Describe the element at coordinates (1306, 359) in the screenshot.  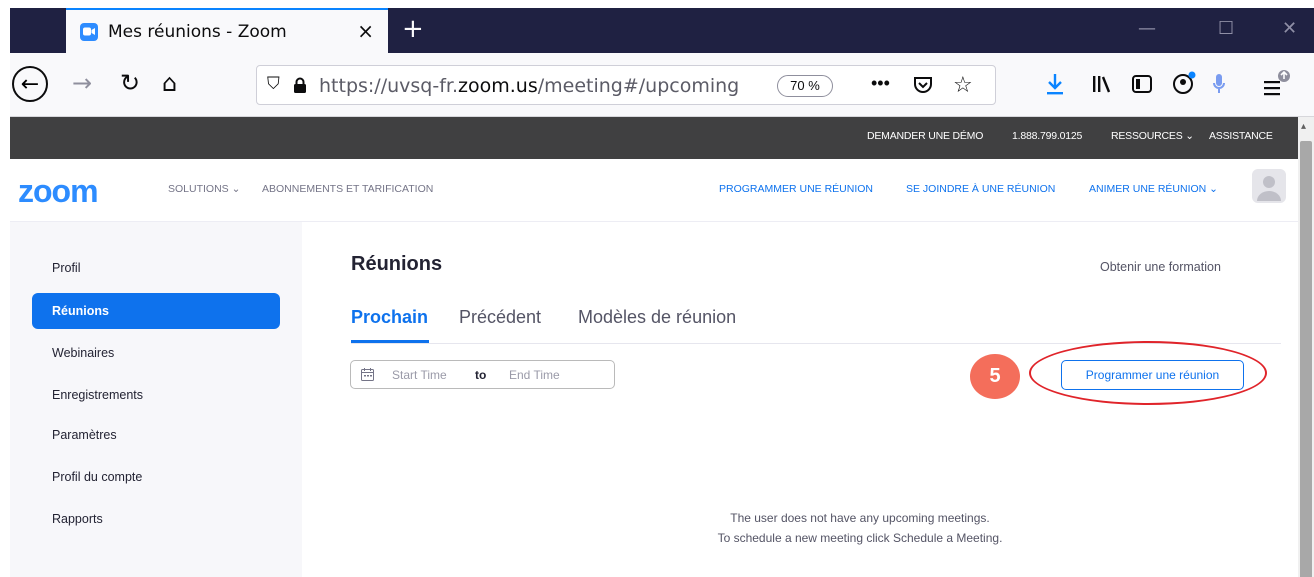
I see `scroll-thumb` at that location.